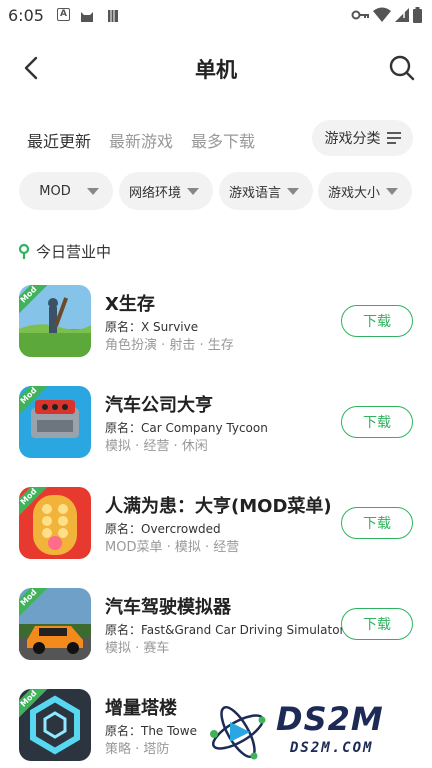 The image size is (432, 768). Describe the element at coordinates (254, 193) in the screenshot. I see `filter-label: 游戏语言` at that location.